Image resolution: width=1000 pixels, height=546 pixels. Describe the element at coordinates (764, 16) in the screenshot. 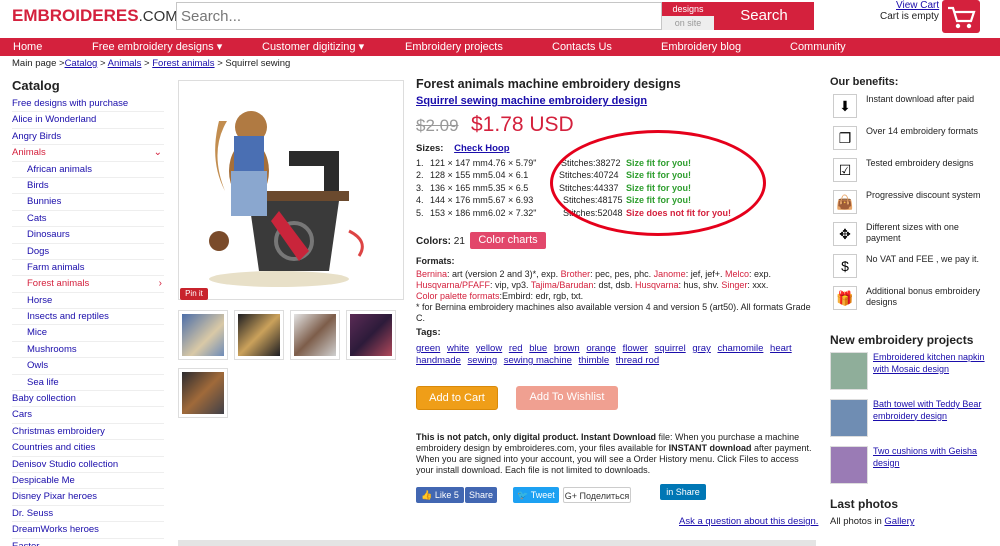

I see `search-button: Search` at that location.